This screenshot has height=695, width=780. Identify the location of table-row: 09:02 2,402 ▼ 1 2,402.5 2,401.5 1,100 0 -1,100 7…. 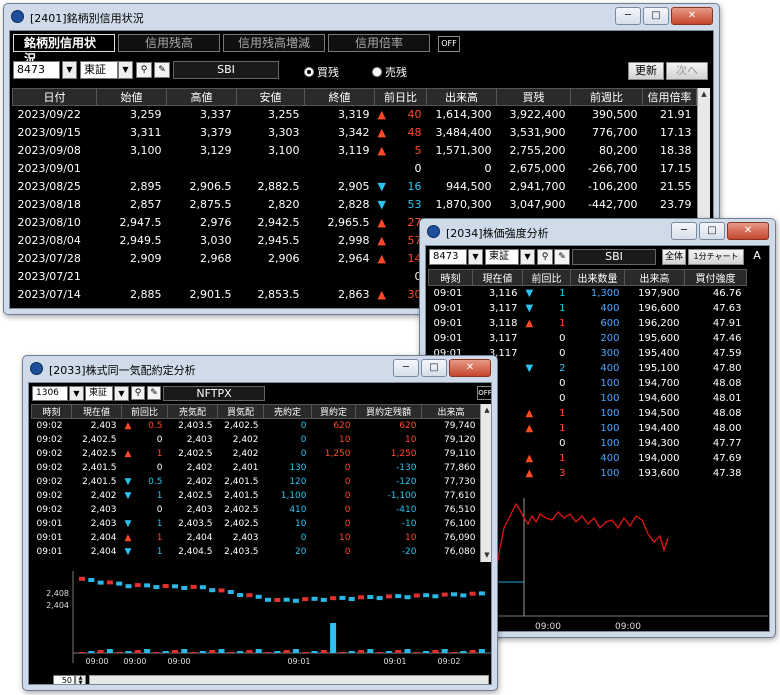
(256, 496).